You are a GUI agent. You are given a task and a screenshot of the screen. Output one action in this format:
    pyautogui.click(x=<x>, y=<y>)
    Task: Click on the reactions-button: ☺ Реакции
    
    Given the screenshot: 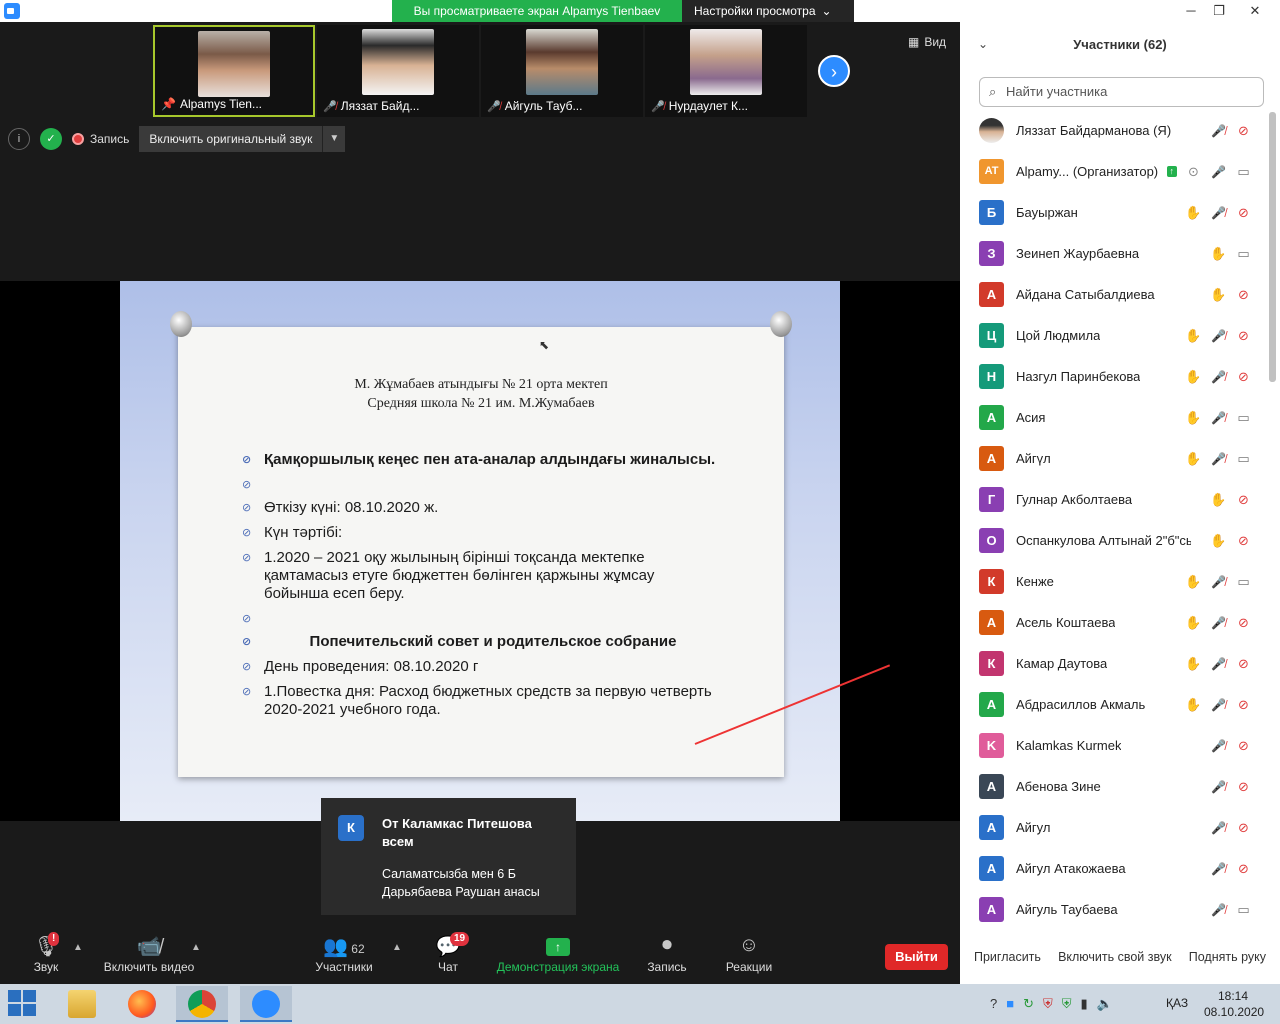 What is the action you would take?
    pyautogui.click(x=749, y=954)
    